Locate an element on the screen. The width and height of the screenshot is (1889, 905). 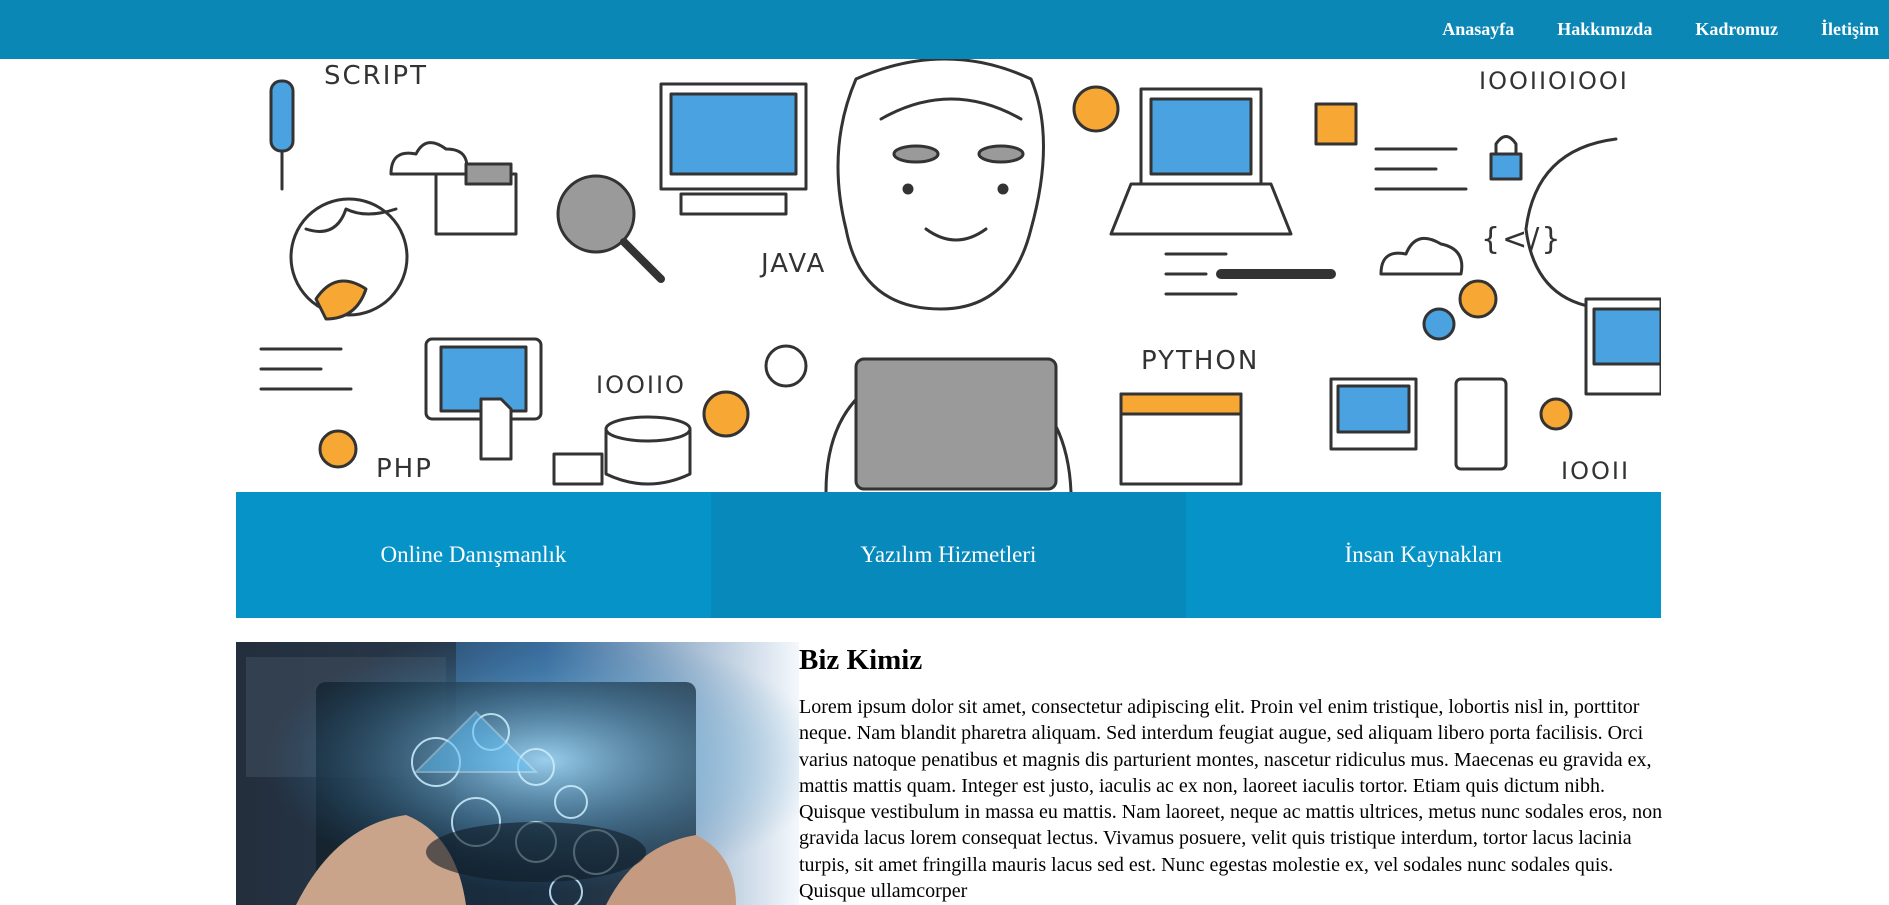
top-navbar: Anasayfa Hakkımızda Kadromuz İletişim is located at coordinates (944, 29).